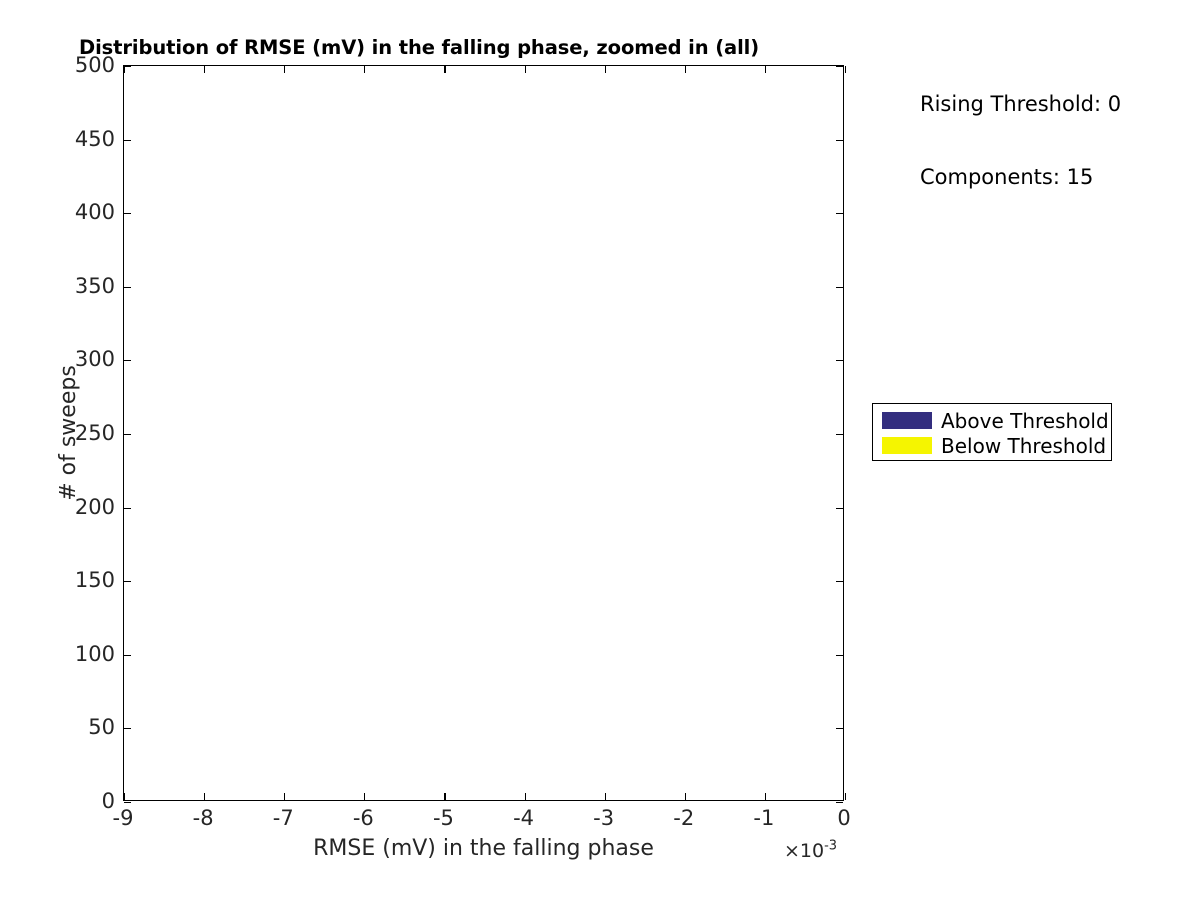 The height and width of the screenshot is (900, 1200). Describe the element at coordinates (604, 818) in the screenshot. I see `x-tick-label: -3` at that location.